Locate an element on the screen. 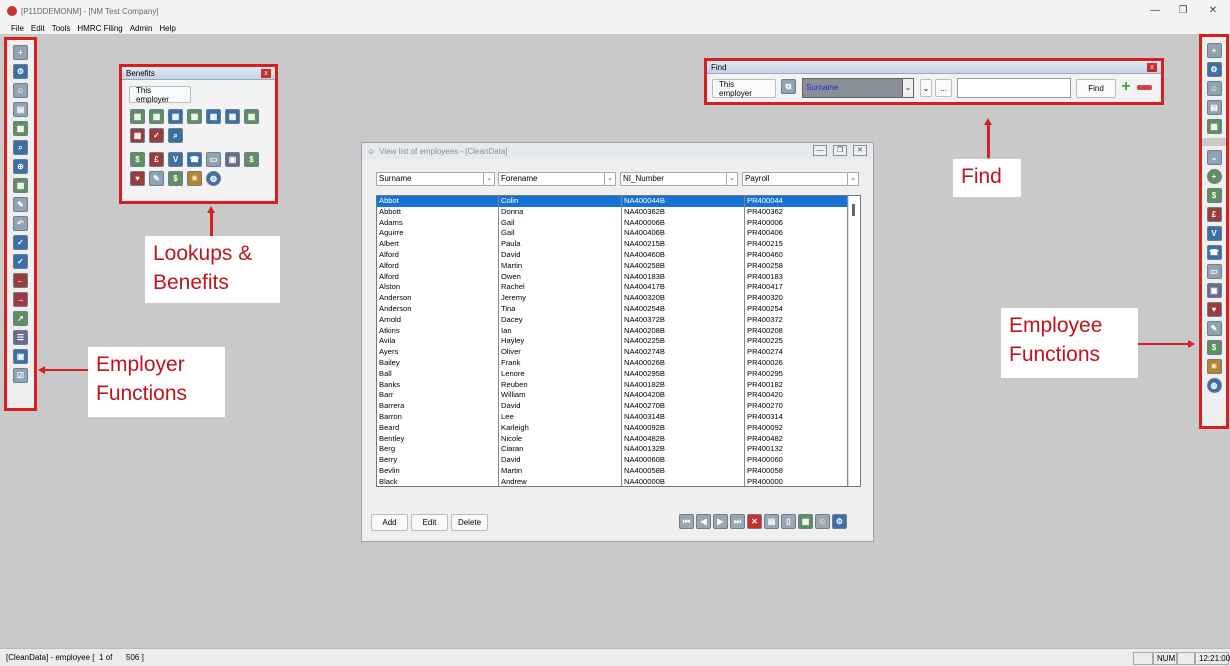  cash-icon: $ is located at coordinates (175, 178).